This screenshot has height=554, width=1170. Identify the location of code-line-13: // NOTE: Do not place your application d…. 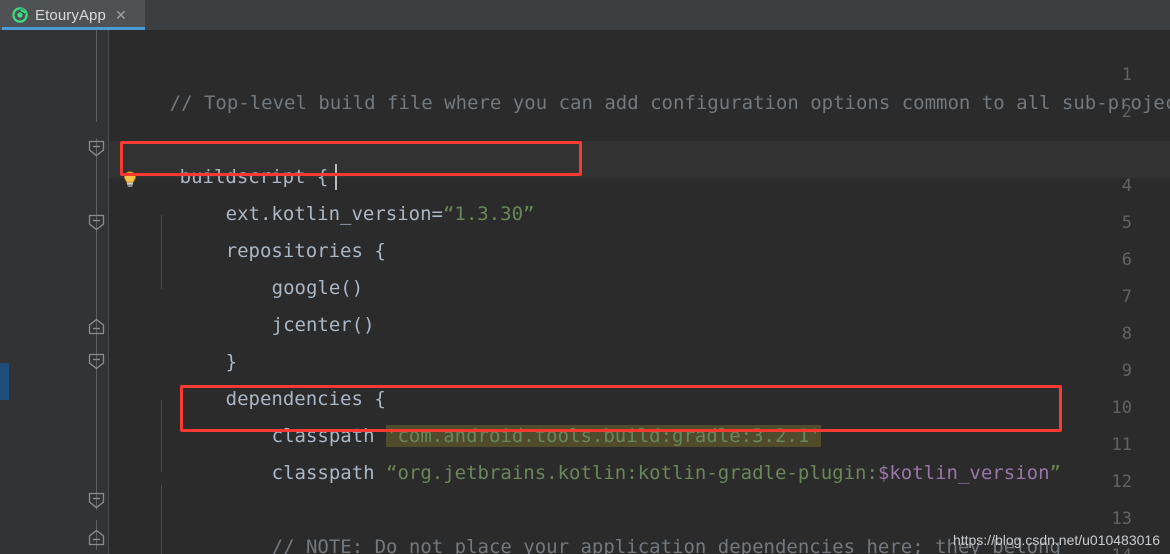
(632, 523).